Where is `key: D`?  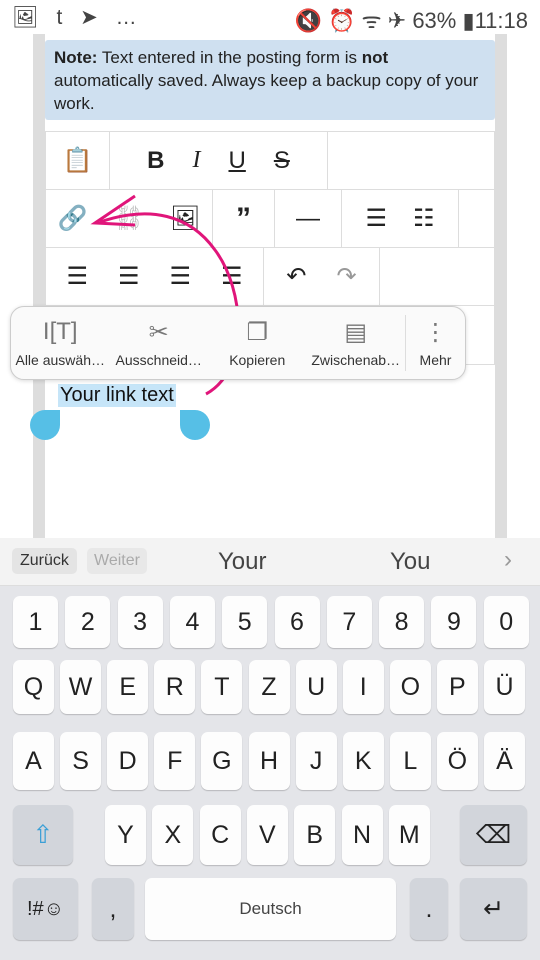 key: D is located at coordinates (128, 761).